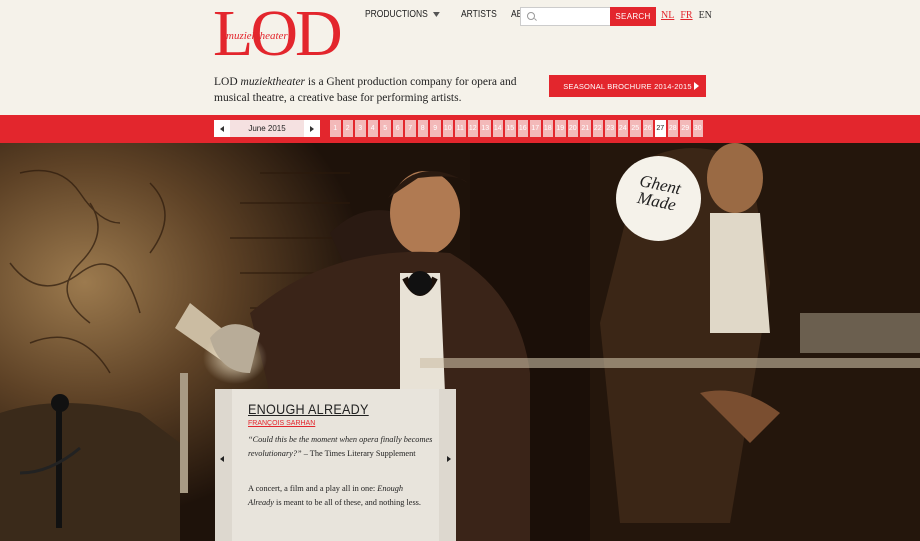 The height and width of the screenshot is (541, 920). What do you see at coordinates (313, 488) in the screenshot?
I see `feature-desc-a: A concert, a film and a play all in one:` at bounding box center [313, 488].